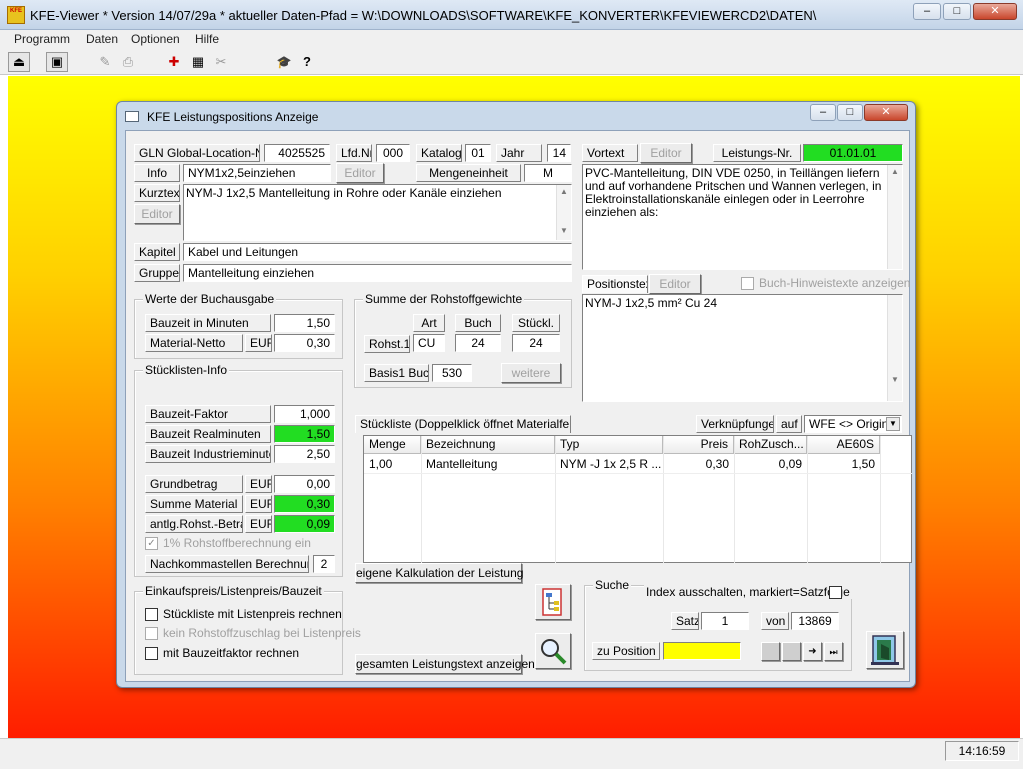 The image size is (1023, 769). Describe the element at coordinates (698, 445) in the screenshot. I see `col-preis: Preis` at that location.